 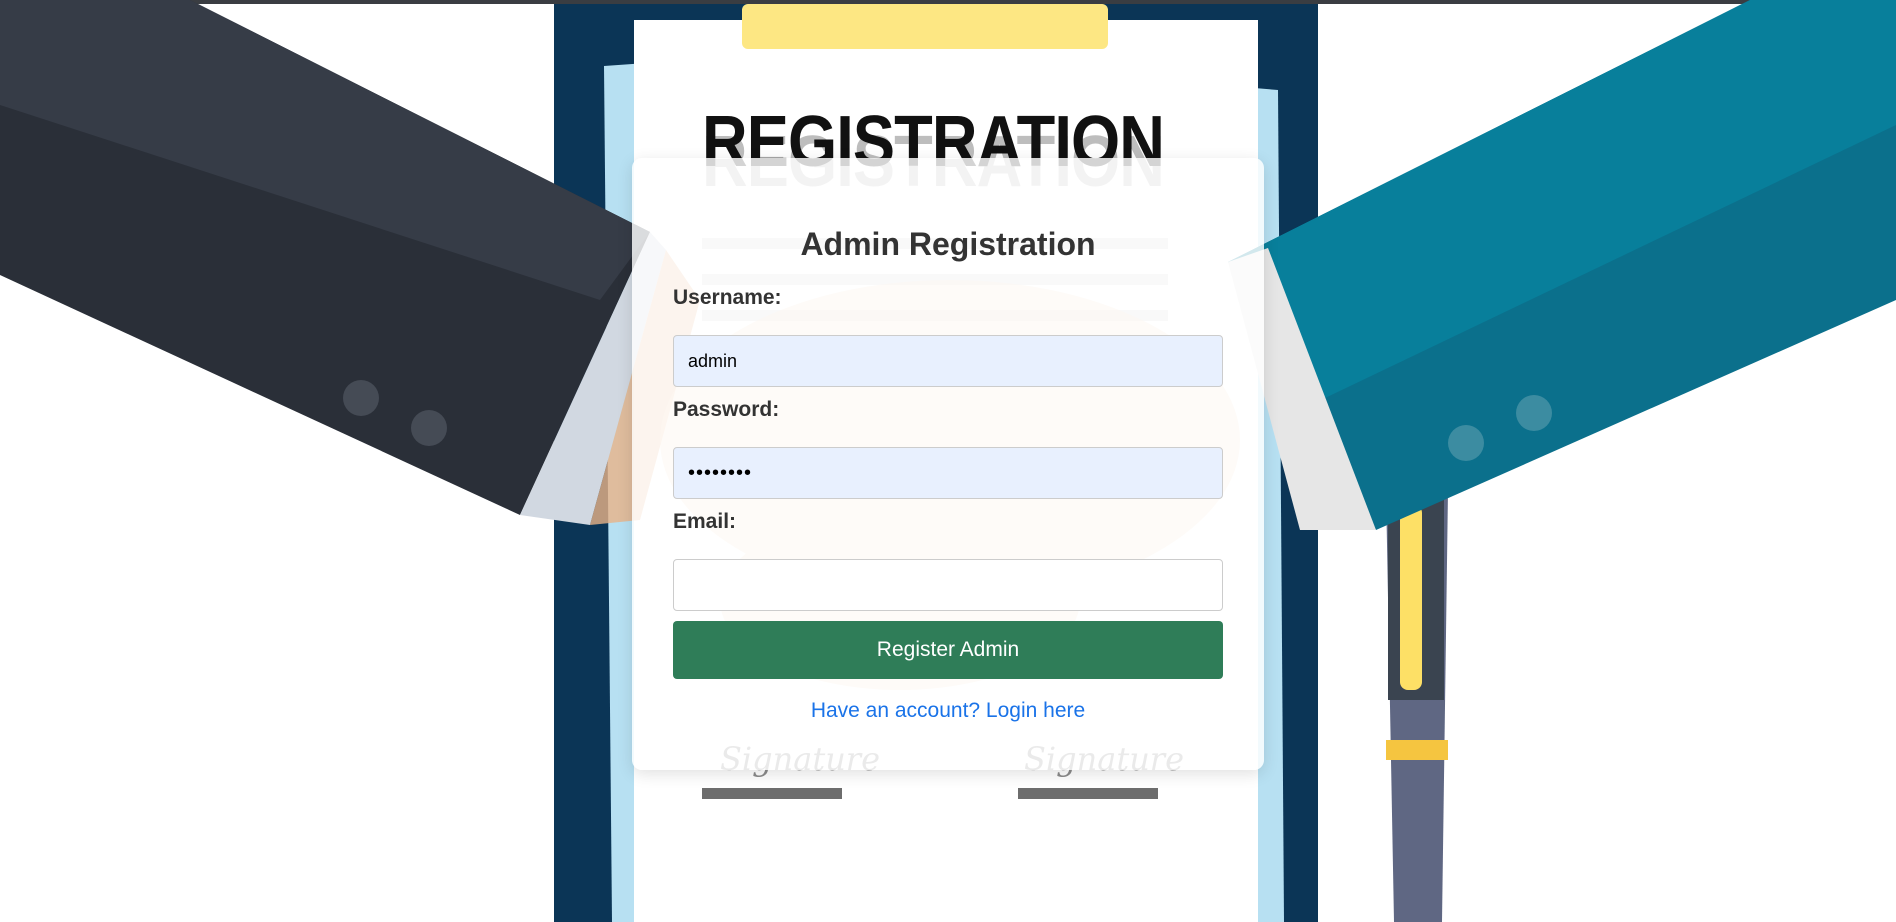 What do you see at coordinates (948, 244) in the screenshot?
I see `form-title: Admin Registration` at bounding box center [948, 244].